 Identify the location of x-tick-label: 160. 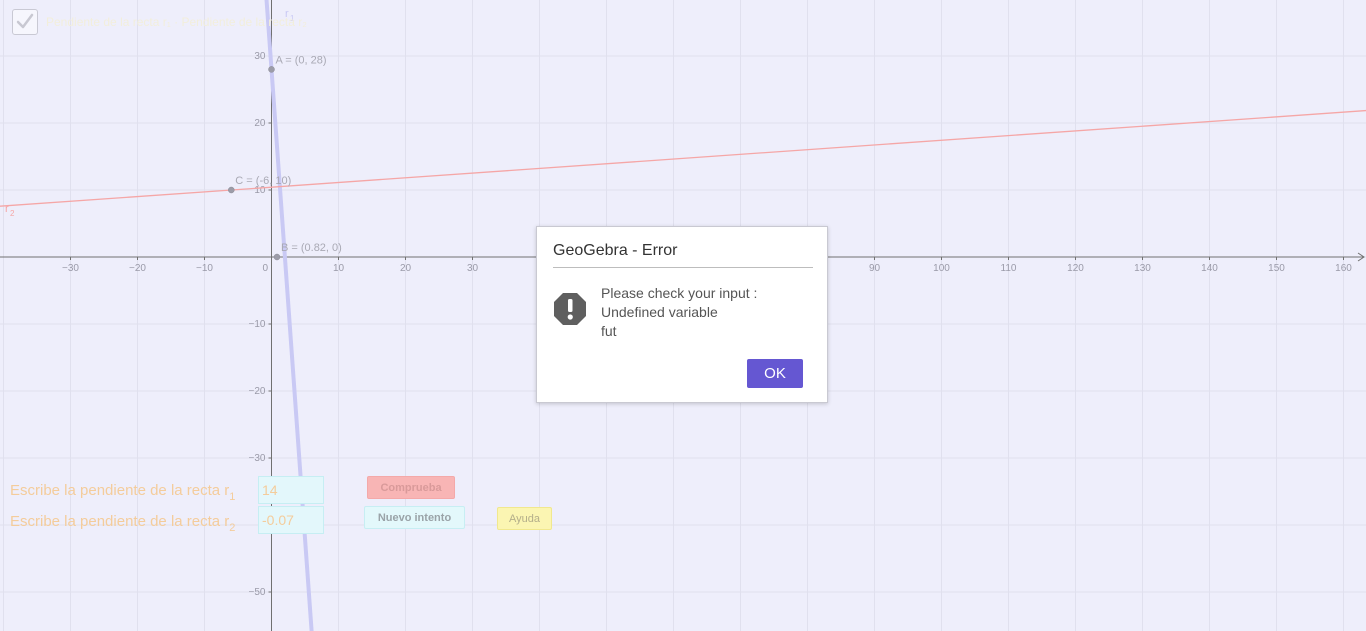
(1343, 268).